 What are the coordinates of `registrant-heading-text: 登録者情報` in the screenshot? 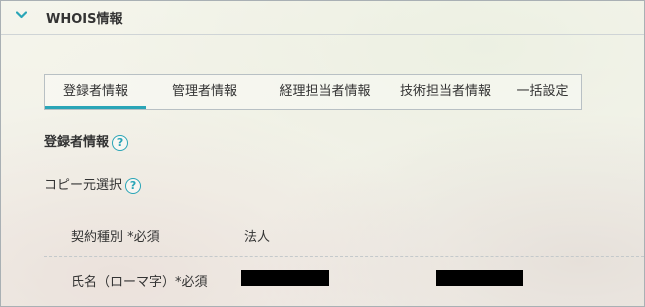 It's located at (77, 142).